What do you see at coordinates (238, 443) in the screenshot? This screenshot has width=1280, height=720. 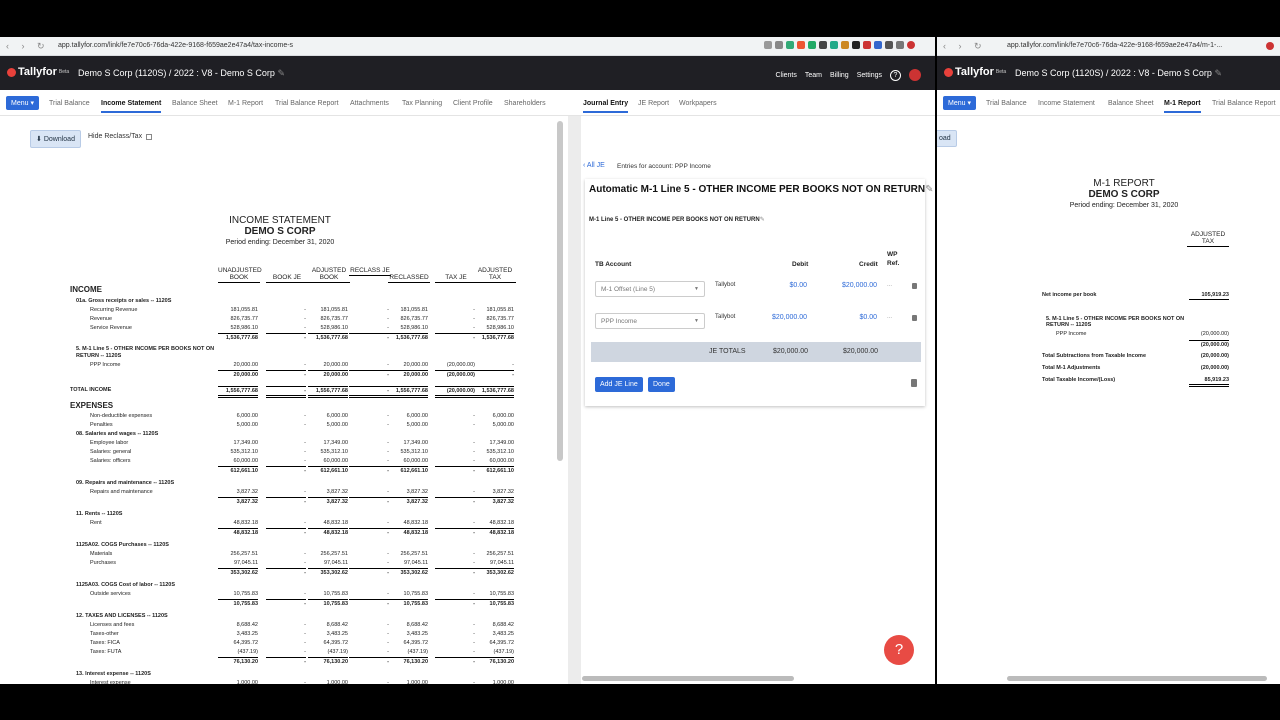 I see `cell-value: 17,349.00` at bounding box center [238, 443].